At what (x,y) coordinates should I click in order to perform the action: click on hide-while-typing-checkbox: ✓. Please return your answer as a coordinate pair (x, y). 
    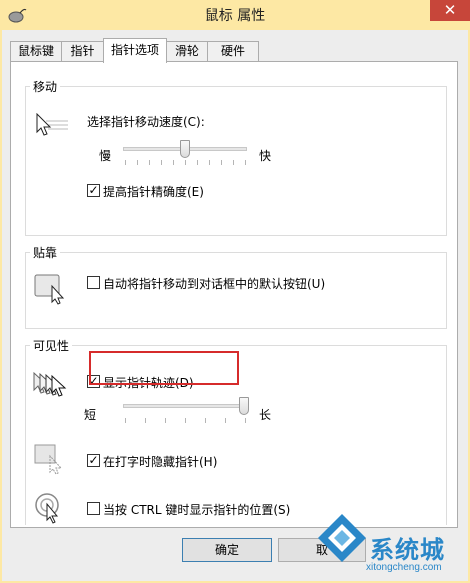
    Looking at the image, I should click on (93, 460).